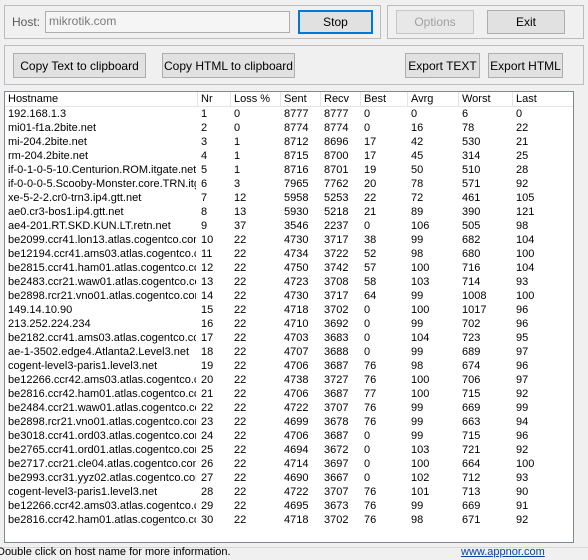 This screenshot has height=560, width=588. Describe the element at coordinates (100, 324) in the screenshot. I see `cell-hostname: 213.252.224.234` at that location.